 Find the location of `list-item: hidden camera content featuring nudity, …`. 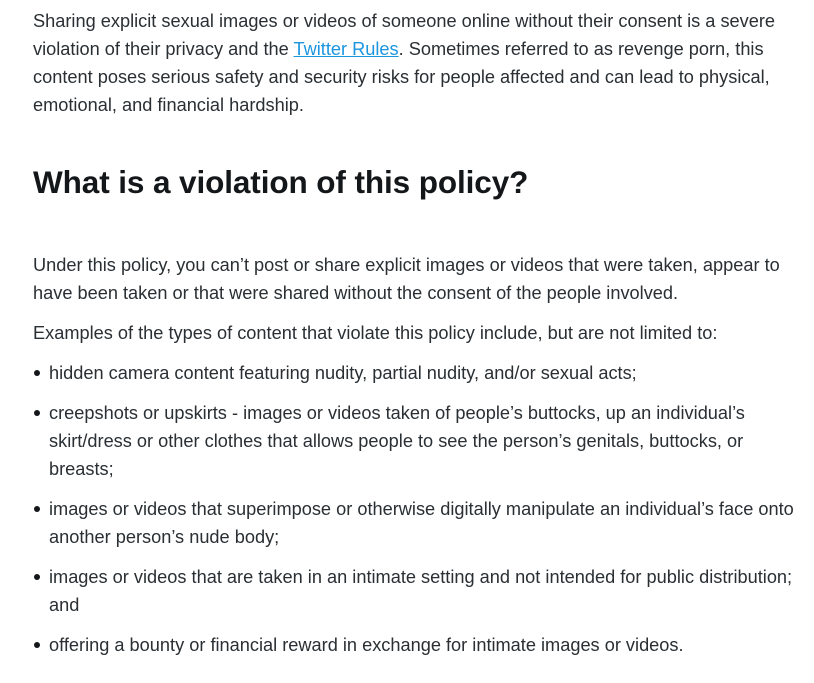

list-item: hidden camera content featuring nudity, … is located at coordinates (417, 373).